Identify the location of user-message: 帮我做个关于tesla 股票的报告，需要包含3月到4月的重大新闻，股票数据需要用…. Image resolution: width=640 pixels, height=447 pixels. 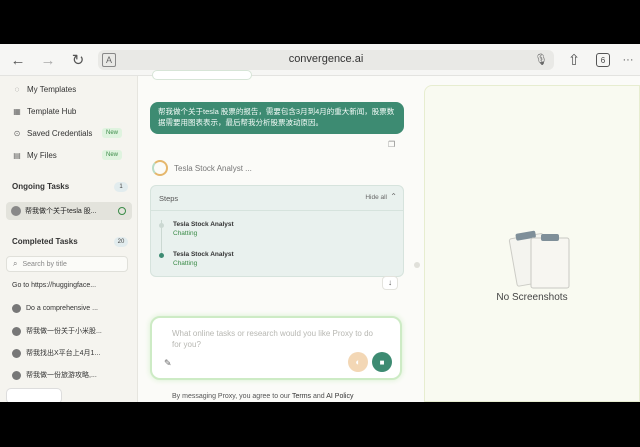
(277, 118).